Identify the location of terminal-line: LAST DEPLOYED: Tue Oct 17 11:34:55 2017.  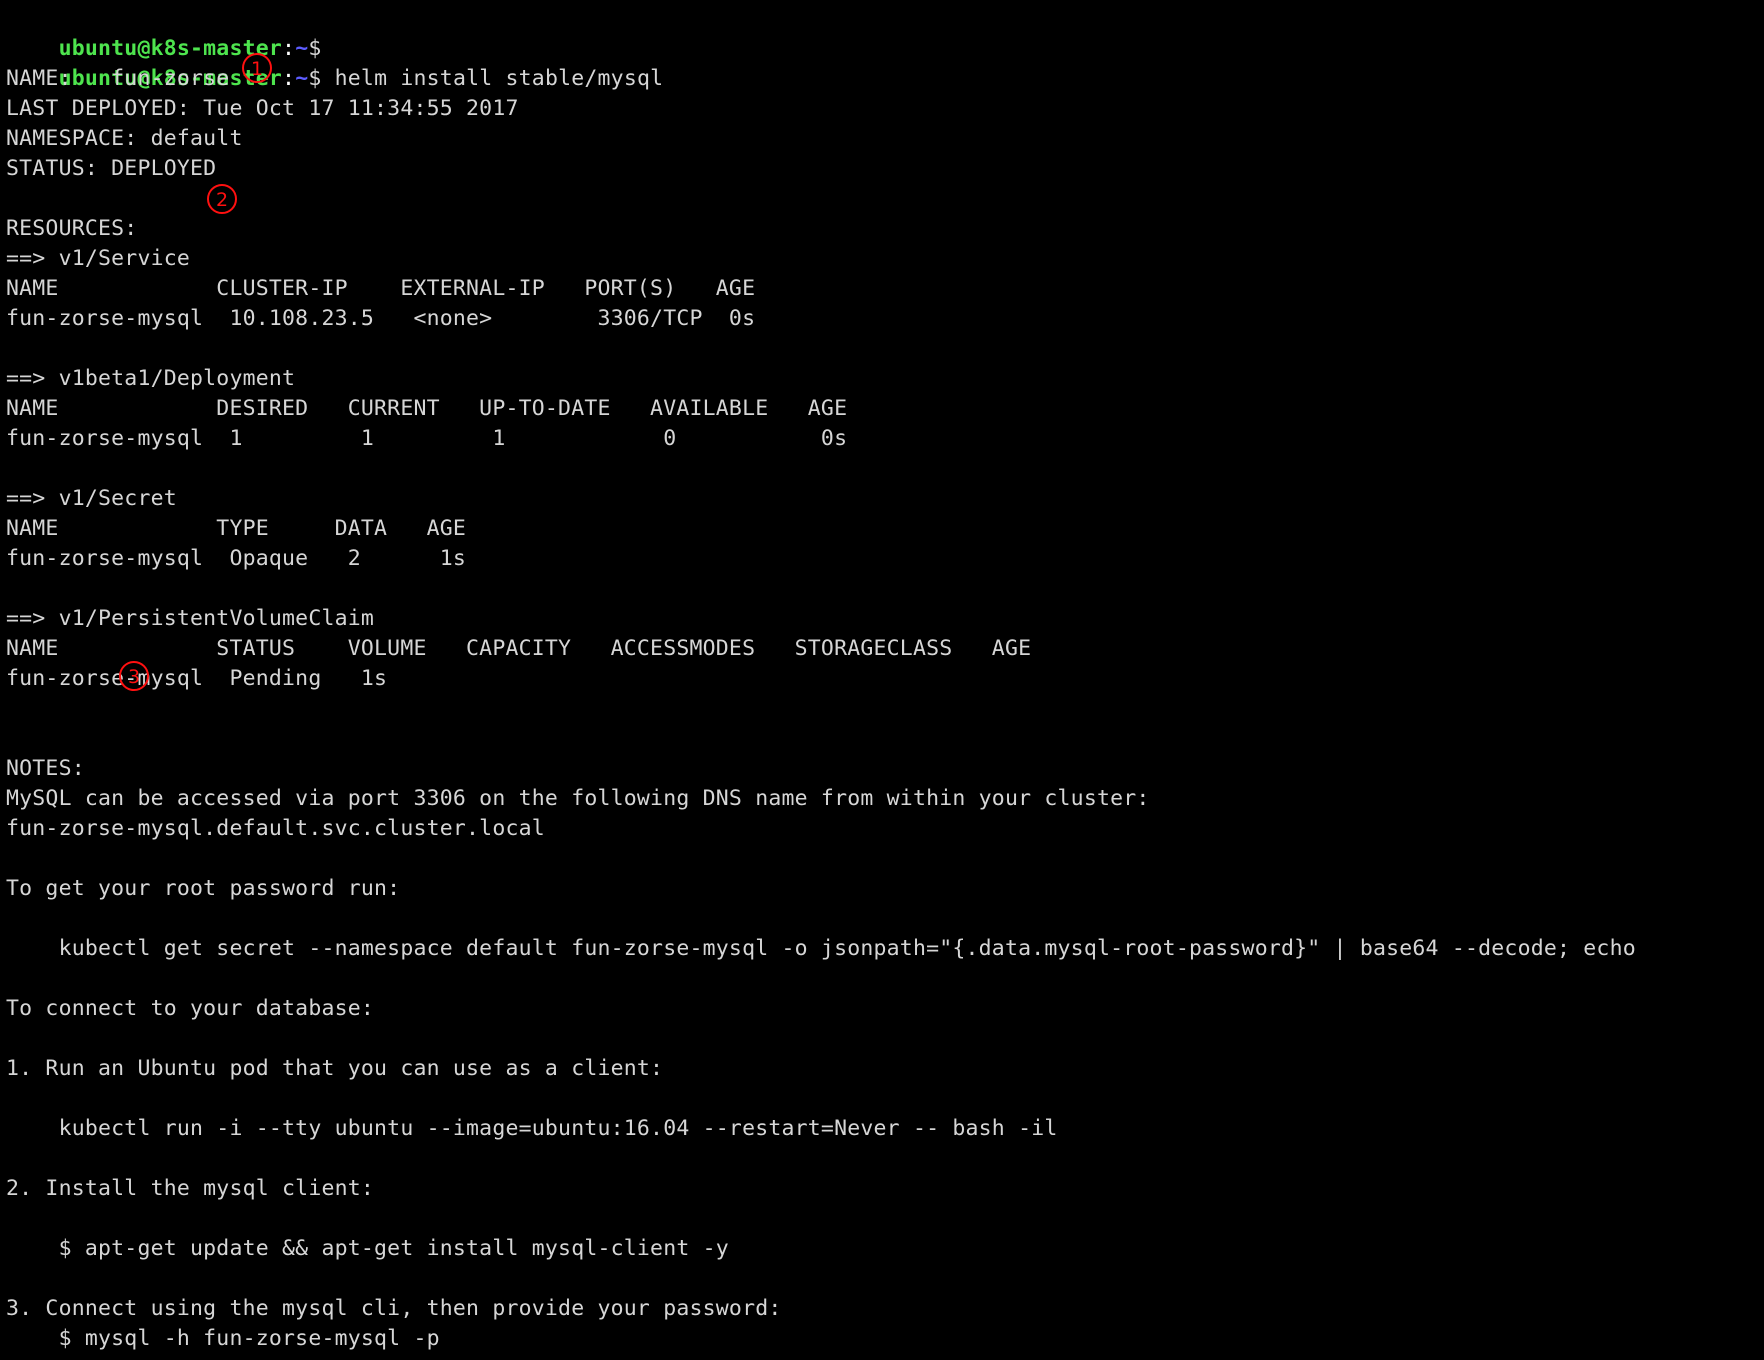
(262, 108).